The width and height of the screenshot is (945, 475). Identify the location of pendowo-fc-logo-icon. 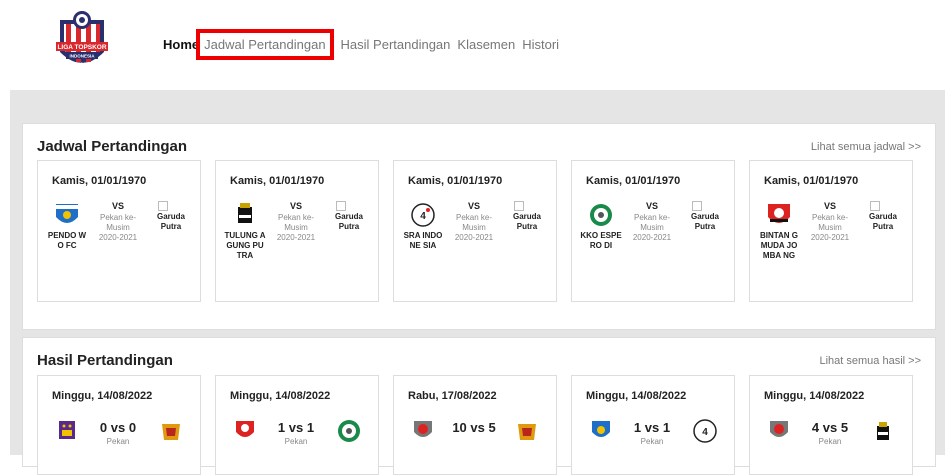
(601, 429).